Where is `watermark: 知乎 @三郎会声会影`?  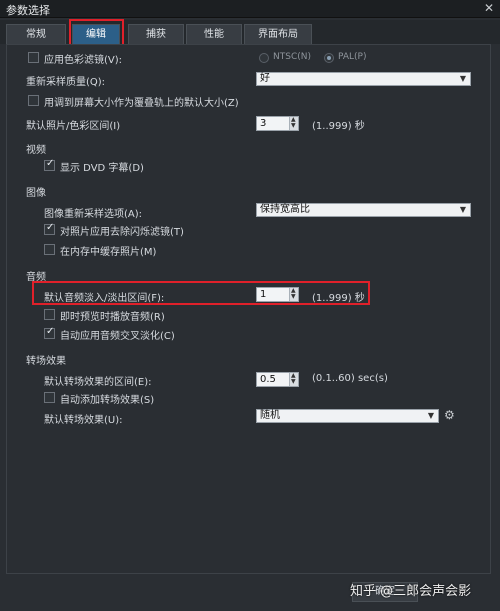
watermark: 知乎 @三郎会声会影 is located at coordinates (411, 591).